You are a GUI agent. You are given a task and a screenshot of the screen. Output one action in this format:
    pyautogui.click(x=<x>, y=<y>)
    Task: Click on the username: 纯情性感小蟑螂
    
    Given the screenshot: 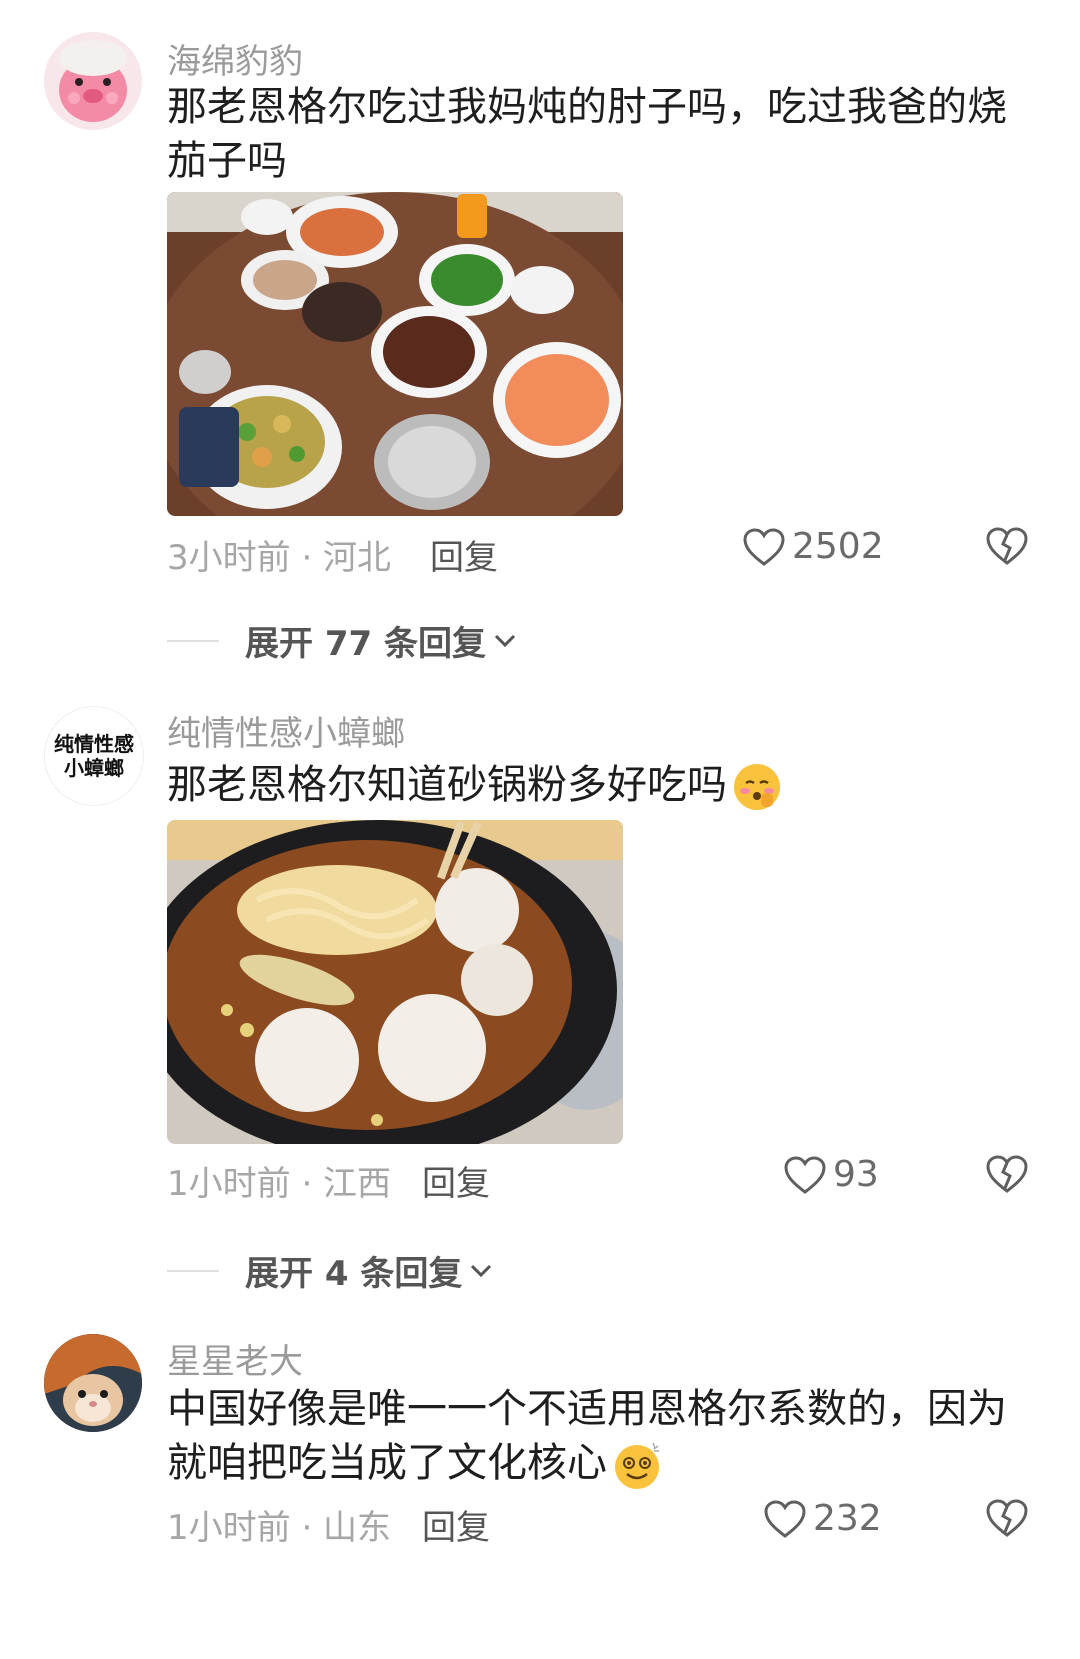 What is the action you would take?
    pyautogui.click(x=286, y=730)
    